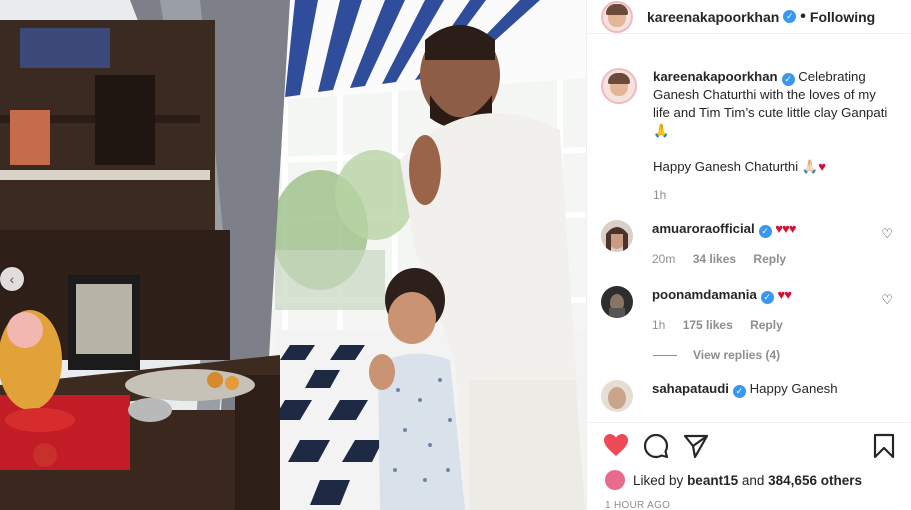 This screenshot has width=911, height=510. I want to click on following-button: Following, so click(842, 17).